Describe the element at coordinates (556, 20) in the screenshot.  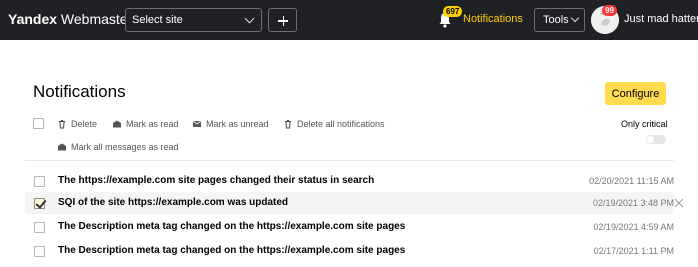
I see `tools-label: Tools` at that location.